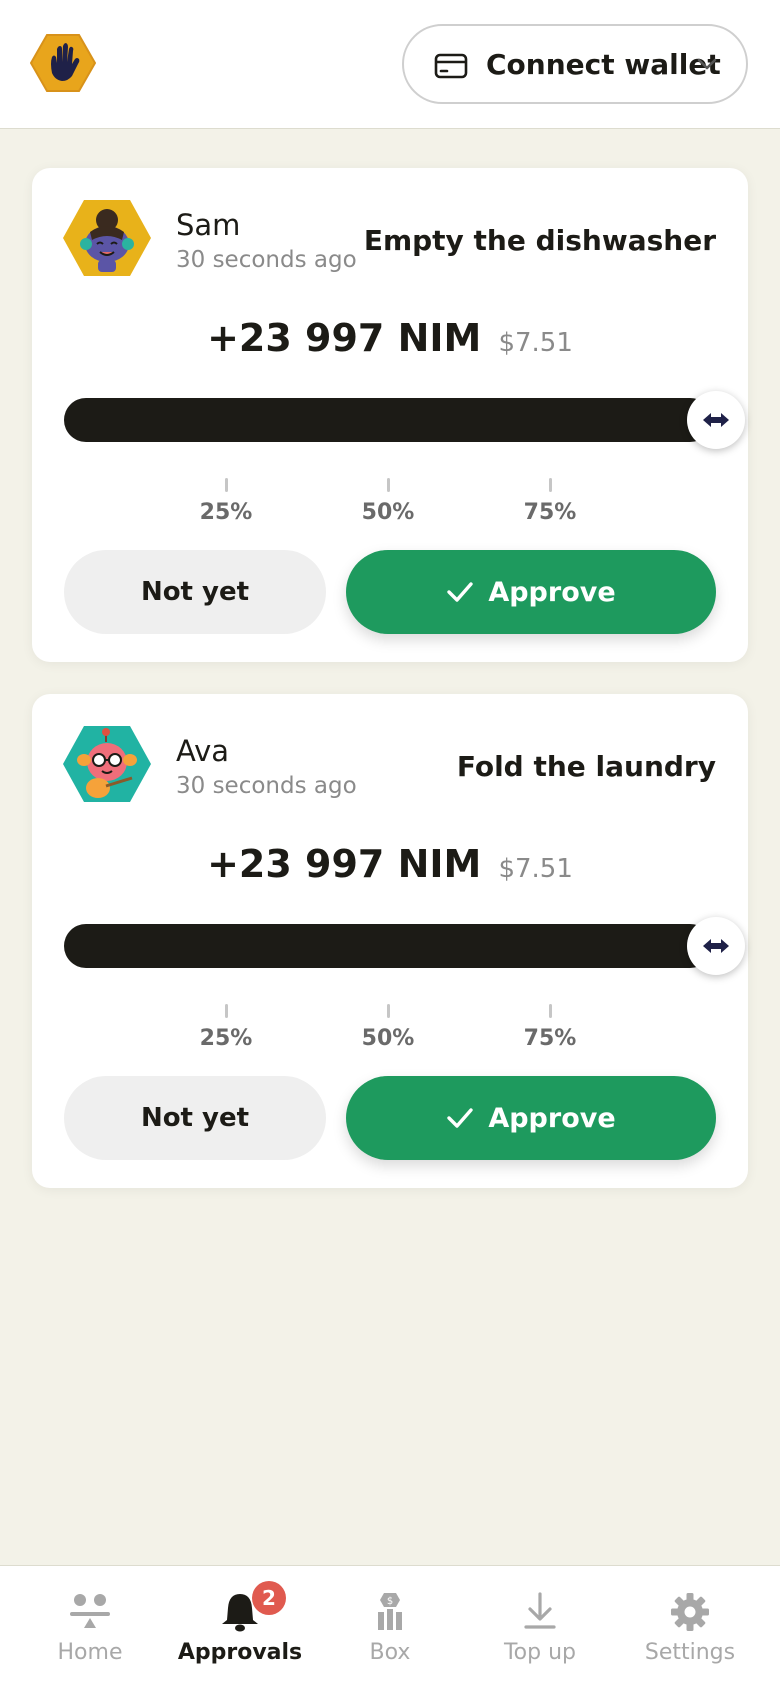 The image size is (780, 1688). What do you see at coordinates (240, 1627) in the screenshot?
I see `nav-approvals: Approvals` at bounding box center [240, 1627].